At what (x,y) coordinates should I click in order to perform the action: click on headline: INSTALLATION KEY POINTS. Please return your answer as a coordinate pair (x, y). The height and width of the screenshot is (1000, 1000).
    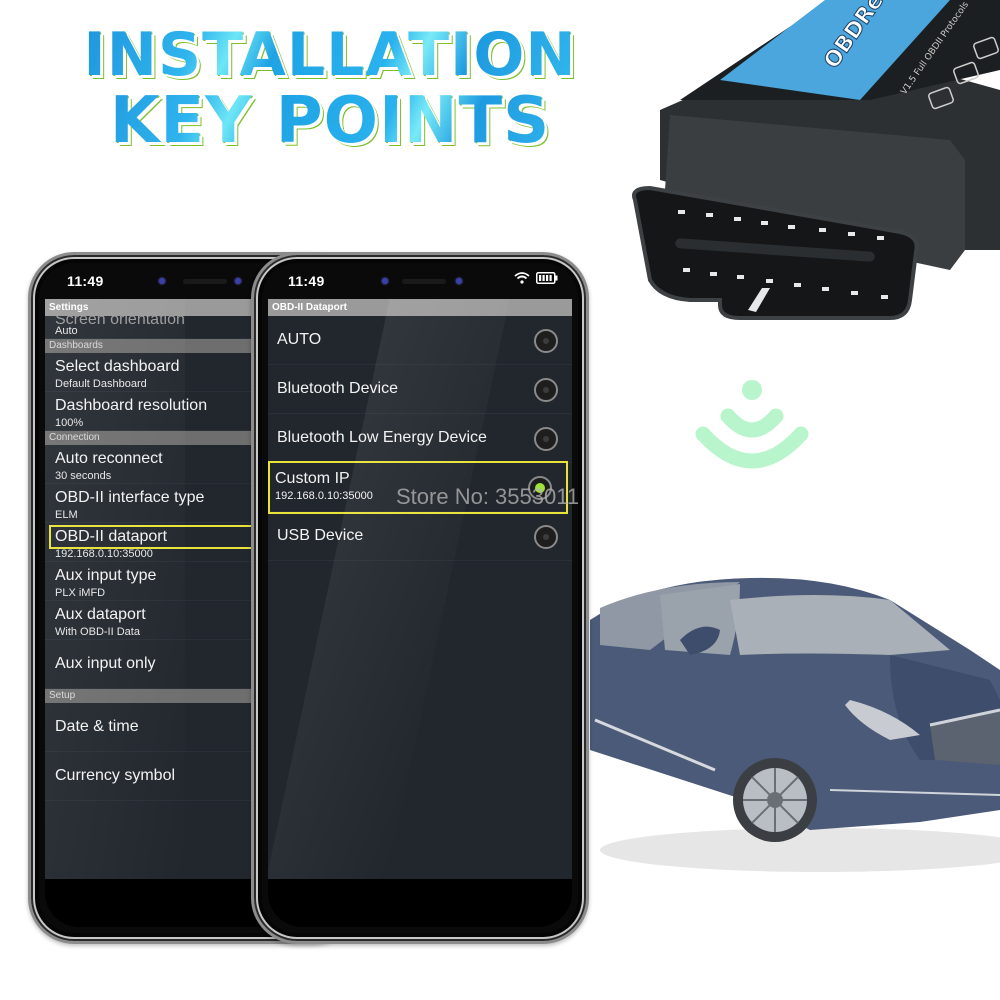
    Looking at the image, I should click on (330, 88).